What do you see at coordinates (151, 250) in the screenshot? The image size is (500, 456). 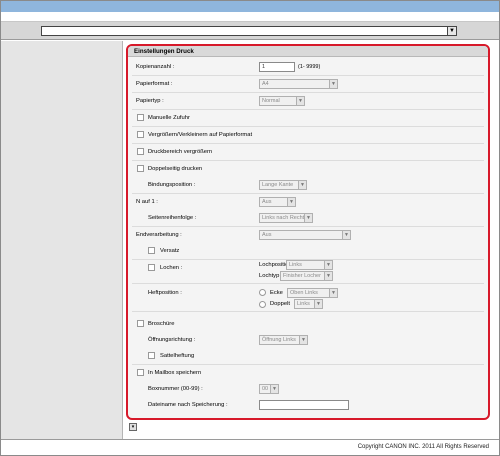 I see `versatz-checkbox` at bounding box center [151, 250].